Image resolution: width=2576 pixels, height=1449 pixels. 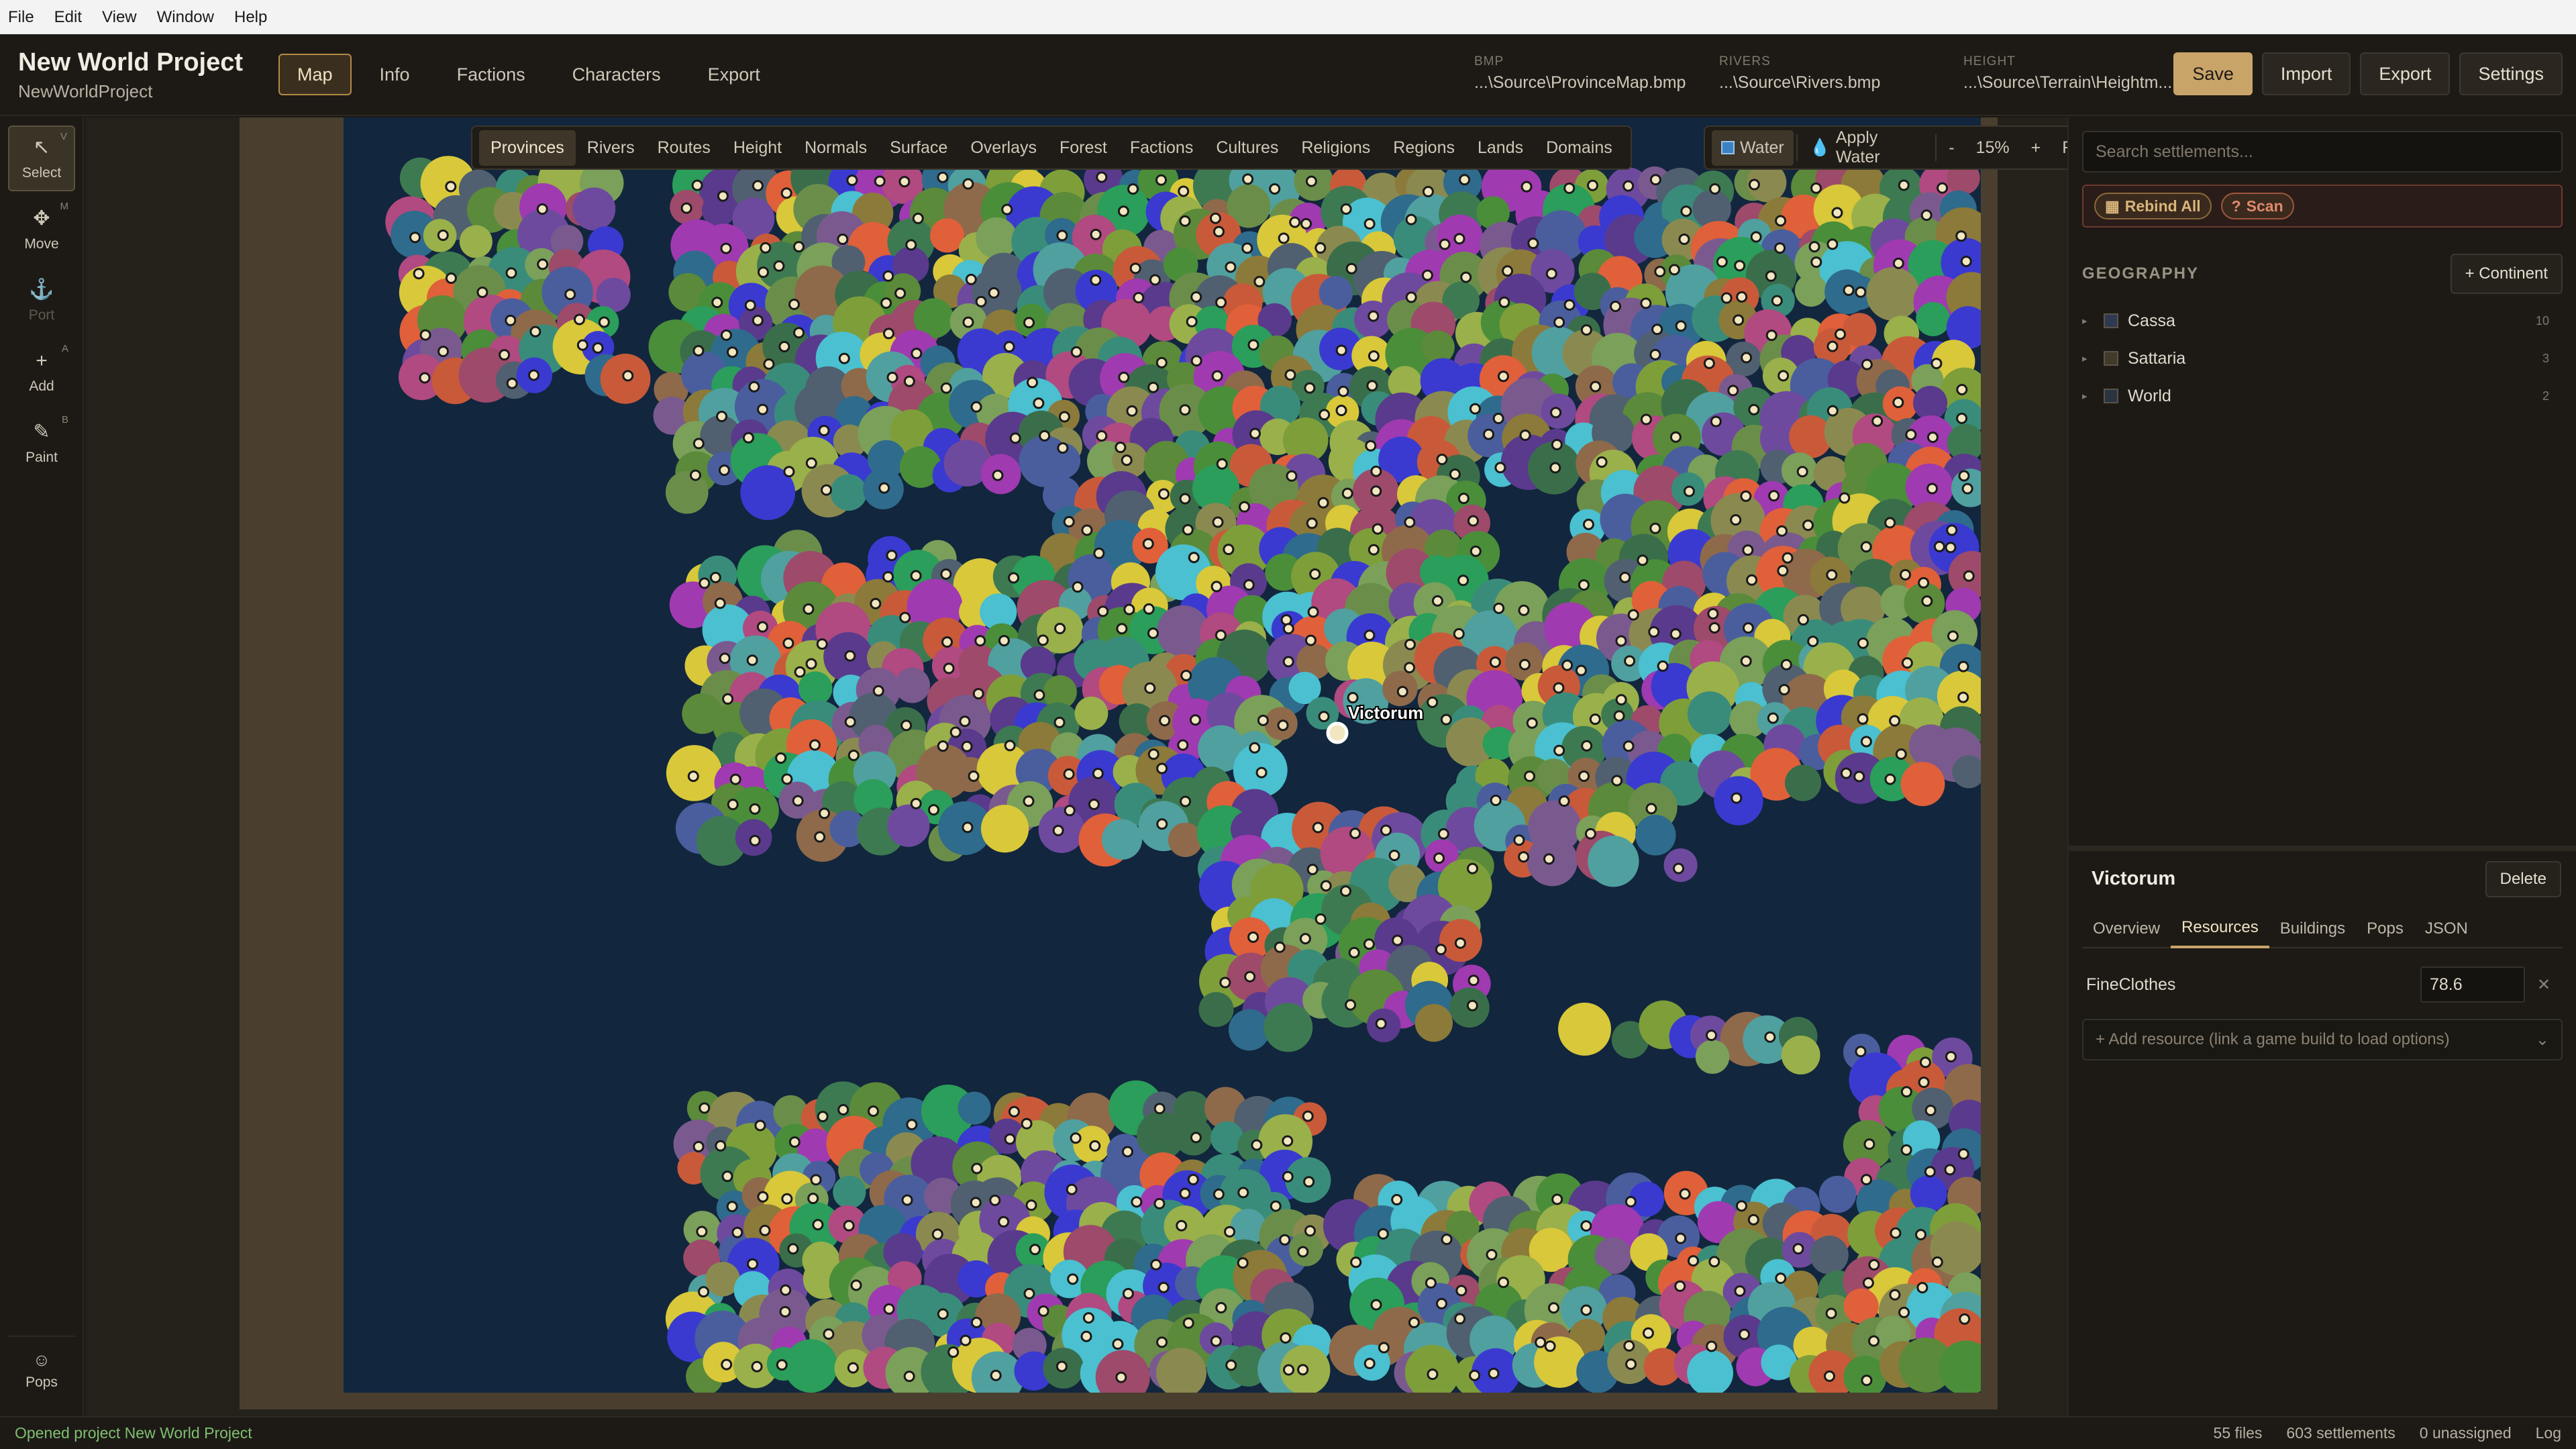 What do you see at coordinates (2213, 73) in the screenshot?
I see `save-button: Save` at bounding box center [2213, 73].